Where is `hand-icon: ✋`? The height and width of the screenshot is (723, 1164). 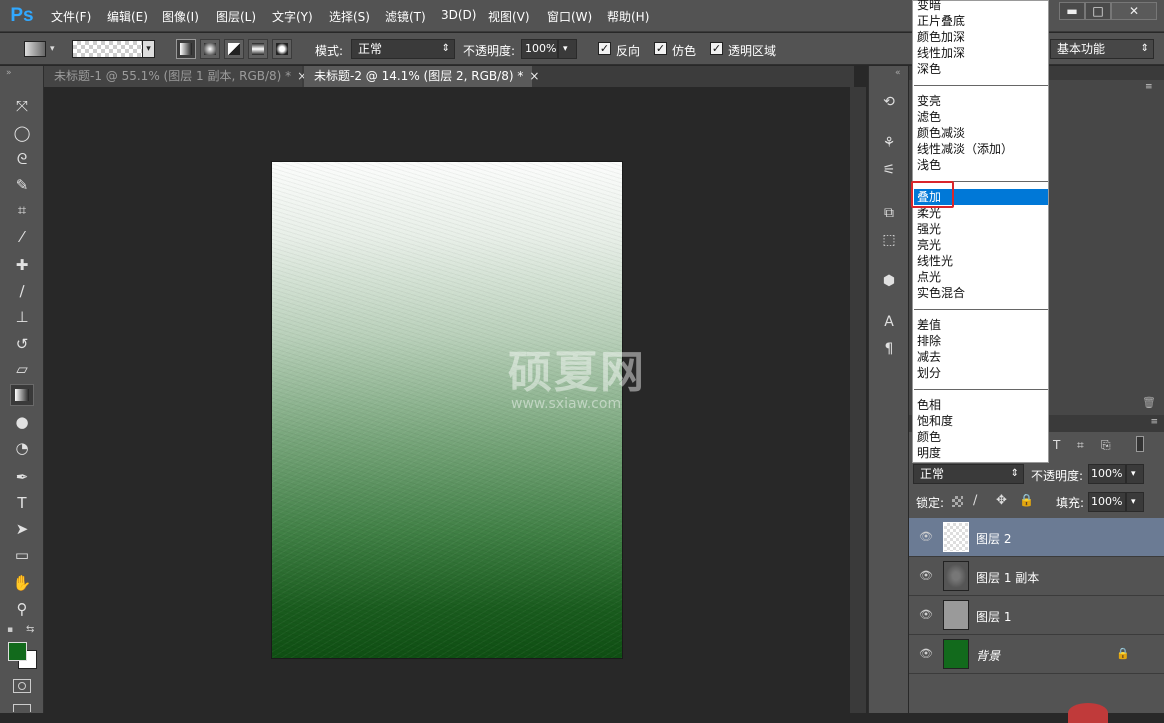
hand-icon: ✋ is located at coordinates (22, 583).